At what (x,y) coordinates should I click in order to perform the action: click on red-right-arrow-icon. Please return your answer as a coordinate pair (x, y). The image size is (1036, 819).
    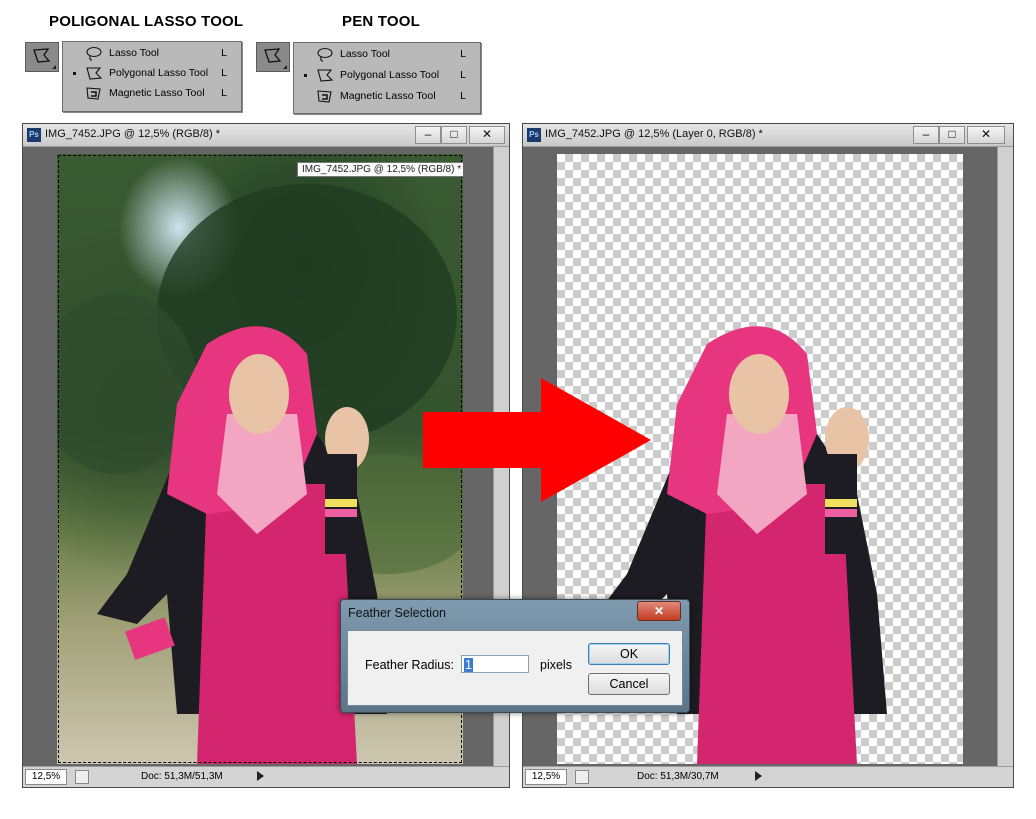
    Looking at the image, I should click on (537, 440).